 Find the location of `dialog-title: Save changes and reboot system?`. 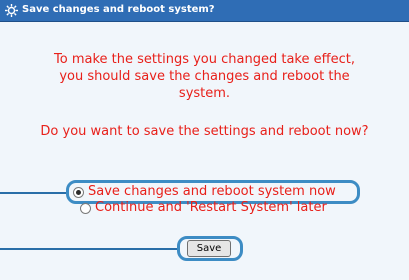

dialog-title: Save changes and reboot system? is located at coordinates (118, 9).